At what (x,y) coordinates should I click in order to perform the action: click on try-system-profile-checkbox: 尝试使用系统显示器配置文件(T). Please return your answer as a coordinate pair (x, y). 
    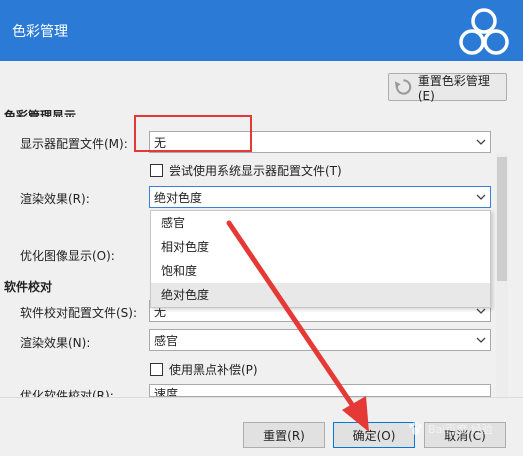
    Looking at the image, I should click on (246, 170).